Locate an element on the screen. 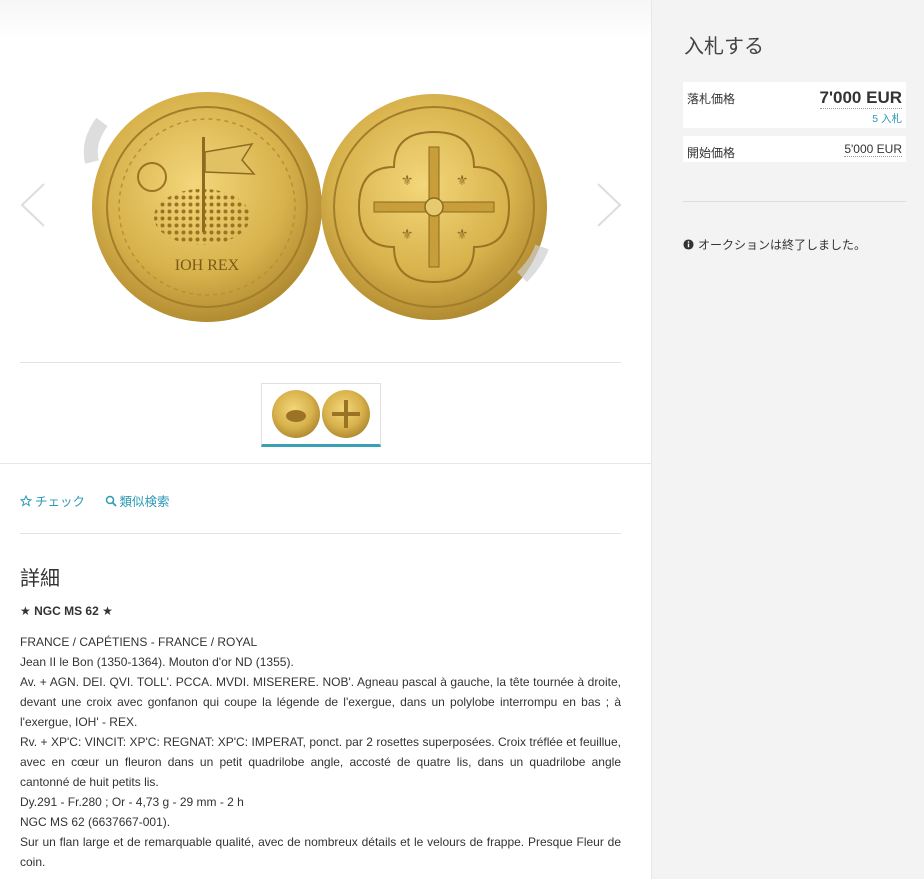  search-icon is located at coordinates (111, 501).